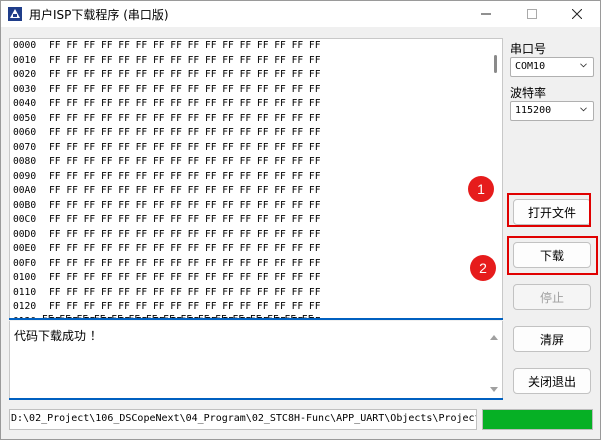 This screenshot has height=440, width=601. What do you see at coordinates (552, 67) in the screenshot?
I see `serial-port-select: COM10` at bounding box center [552, 67].